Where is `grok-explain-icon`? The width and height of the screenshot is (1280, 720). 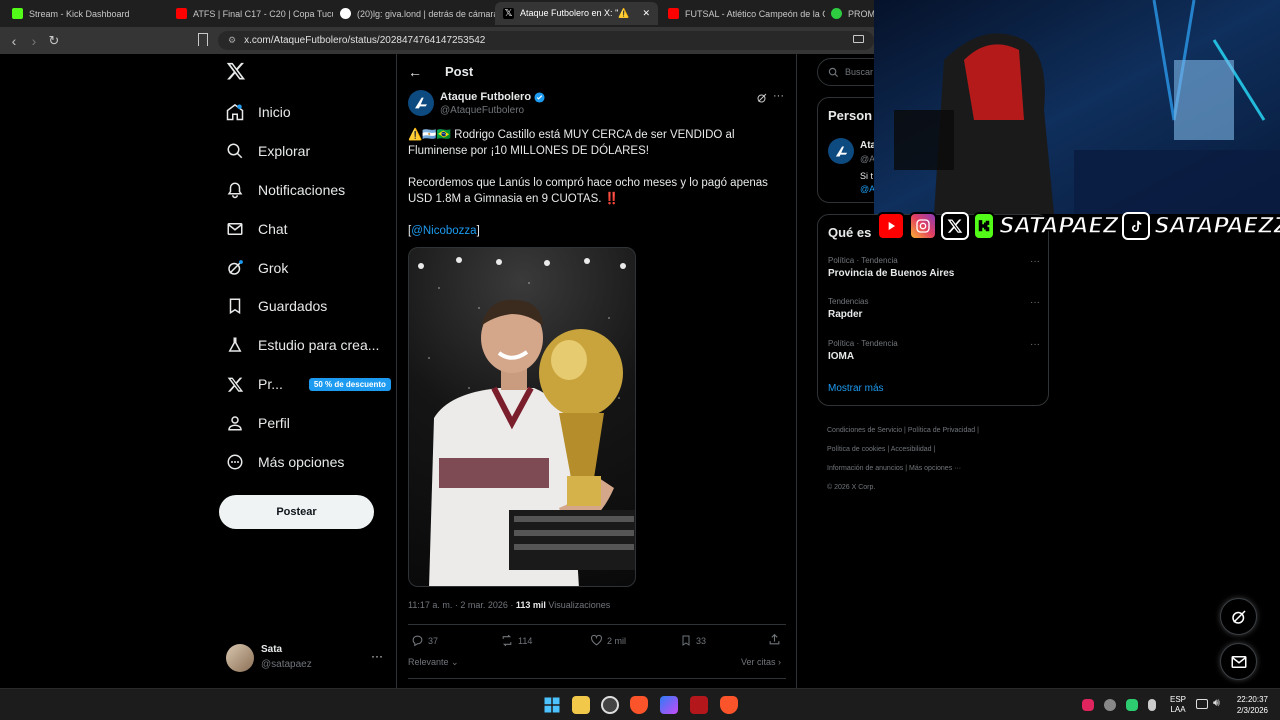 grok-explain-icon is located at coordinates (762, 98).